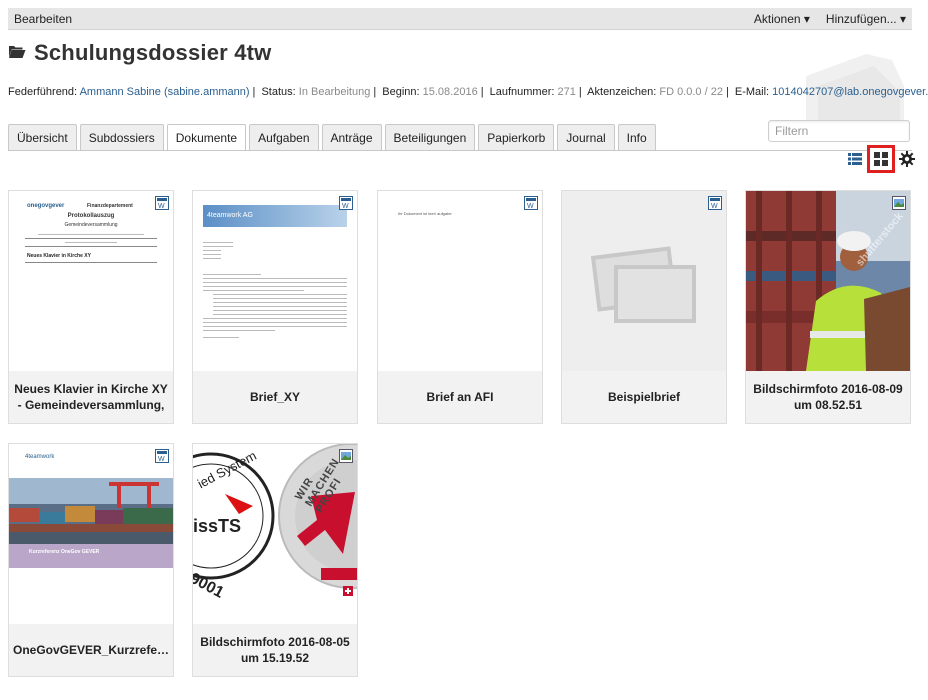 The image size is (928, 700). What do you see at coordinates (866, 19) in the screenshot?
I see `add-menu: Hinzufügen... ▾` at bounding box center [866, 19].